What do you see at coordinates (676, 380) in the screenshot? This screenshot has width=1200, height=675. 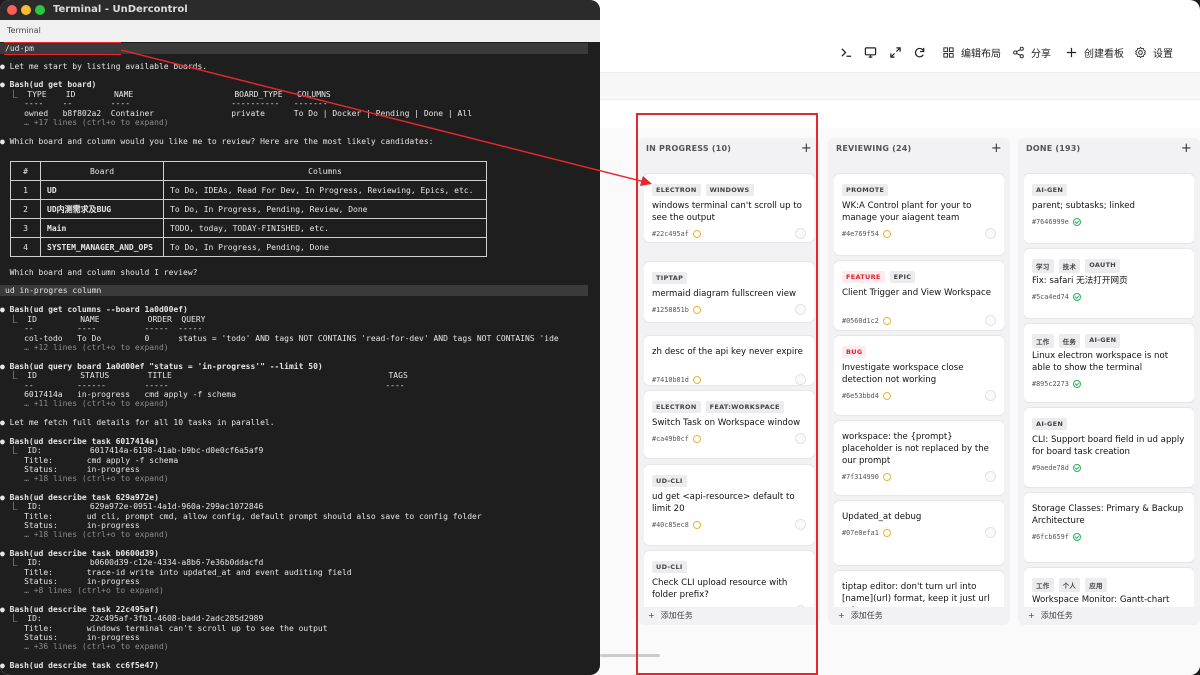 I see `card-id: #7410b01d` at bounding box center [676, 380].